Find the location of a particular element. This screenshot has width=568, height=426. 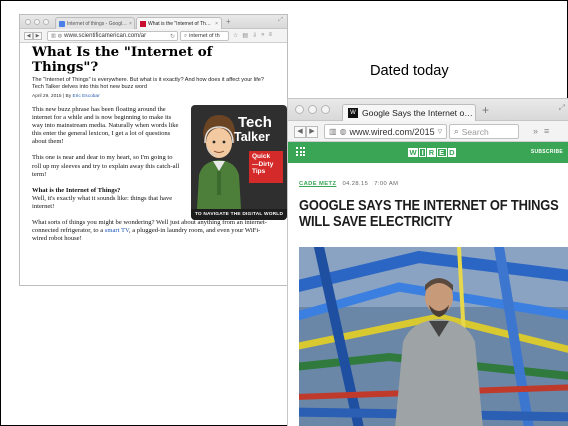

reading-list-icon: ▤ is located at coordinates (245, 35).